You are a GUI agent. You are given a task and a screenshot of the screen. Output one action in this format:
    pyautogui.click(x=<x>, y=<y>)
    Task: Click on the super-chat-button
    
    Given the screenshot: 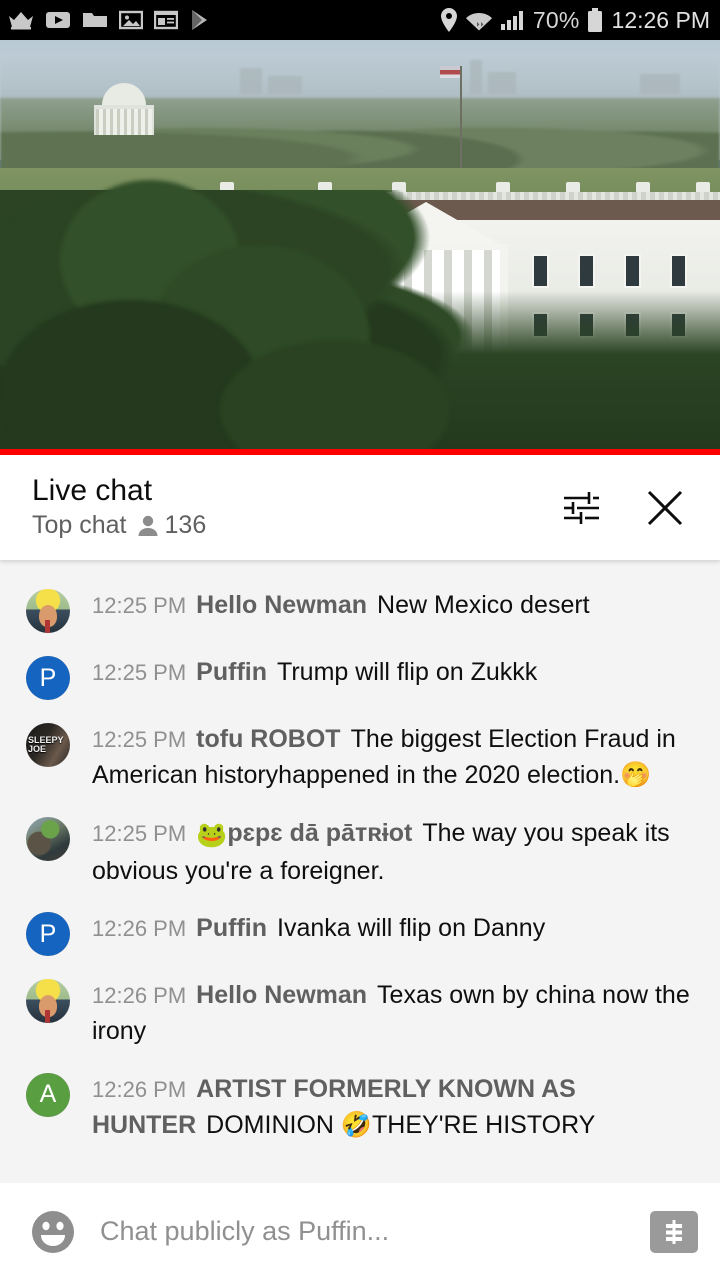 What is the action you would take?
    pyautogui.click(x=674, y=1231)
    